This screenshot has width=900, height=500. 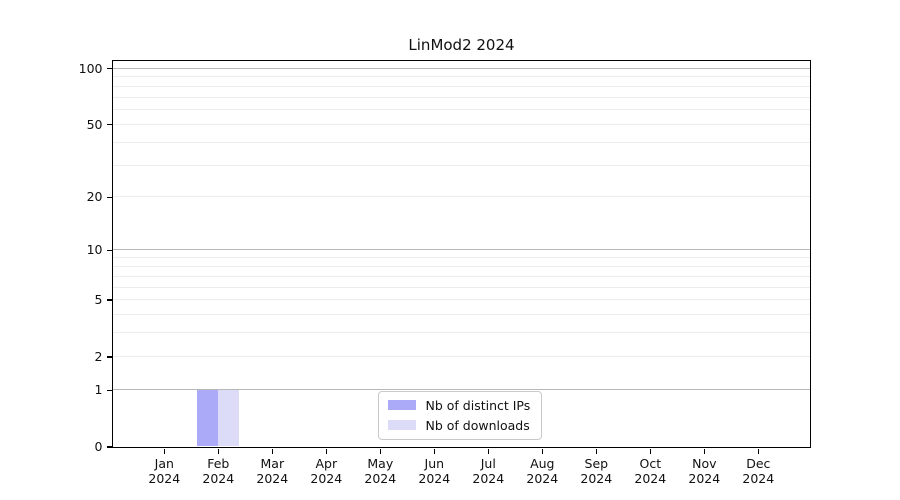 What do you see at coordinates (380, 470) in the screenshot?
I see `x-tick-label: May 2024` at bounding box center [380, 470].